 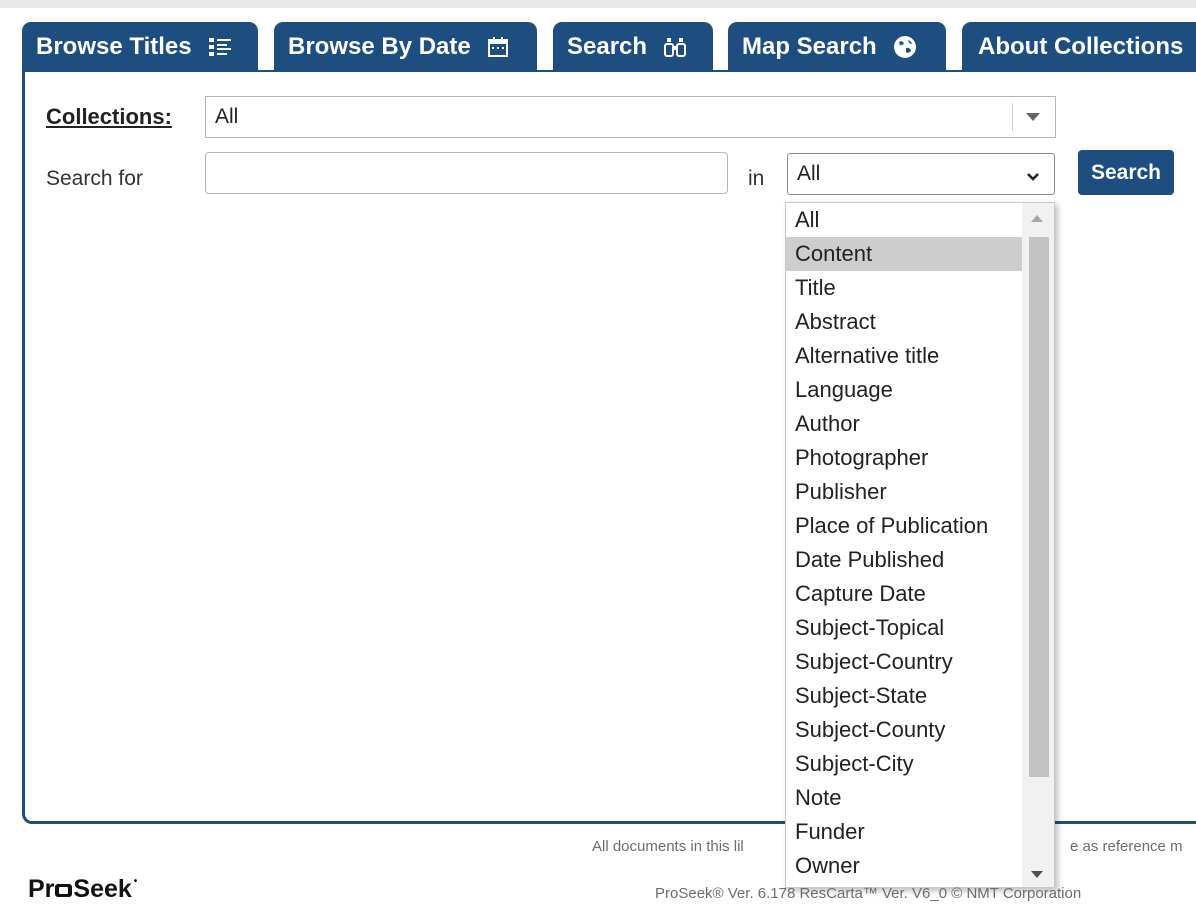 I want to click on tab-browse-titles: Browse Titles, so click(x=140, y=47).